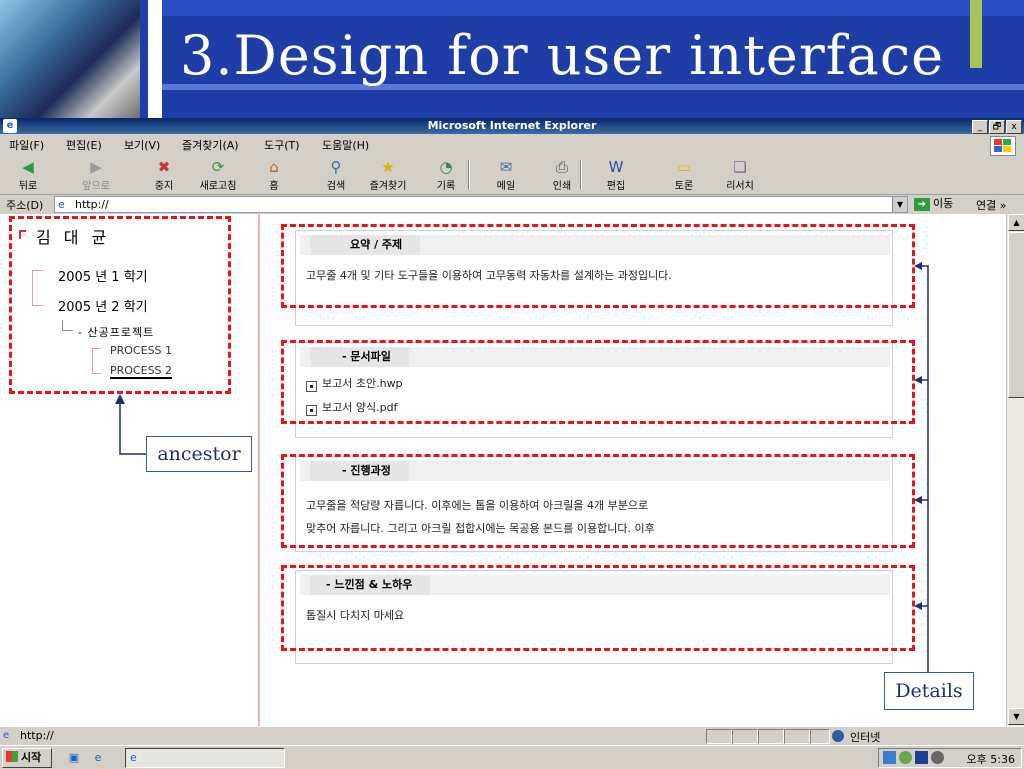  I want to click on ancestor-callout: ancestor, so click(199, 454).